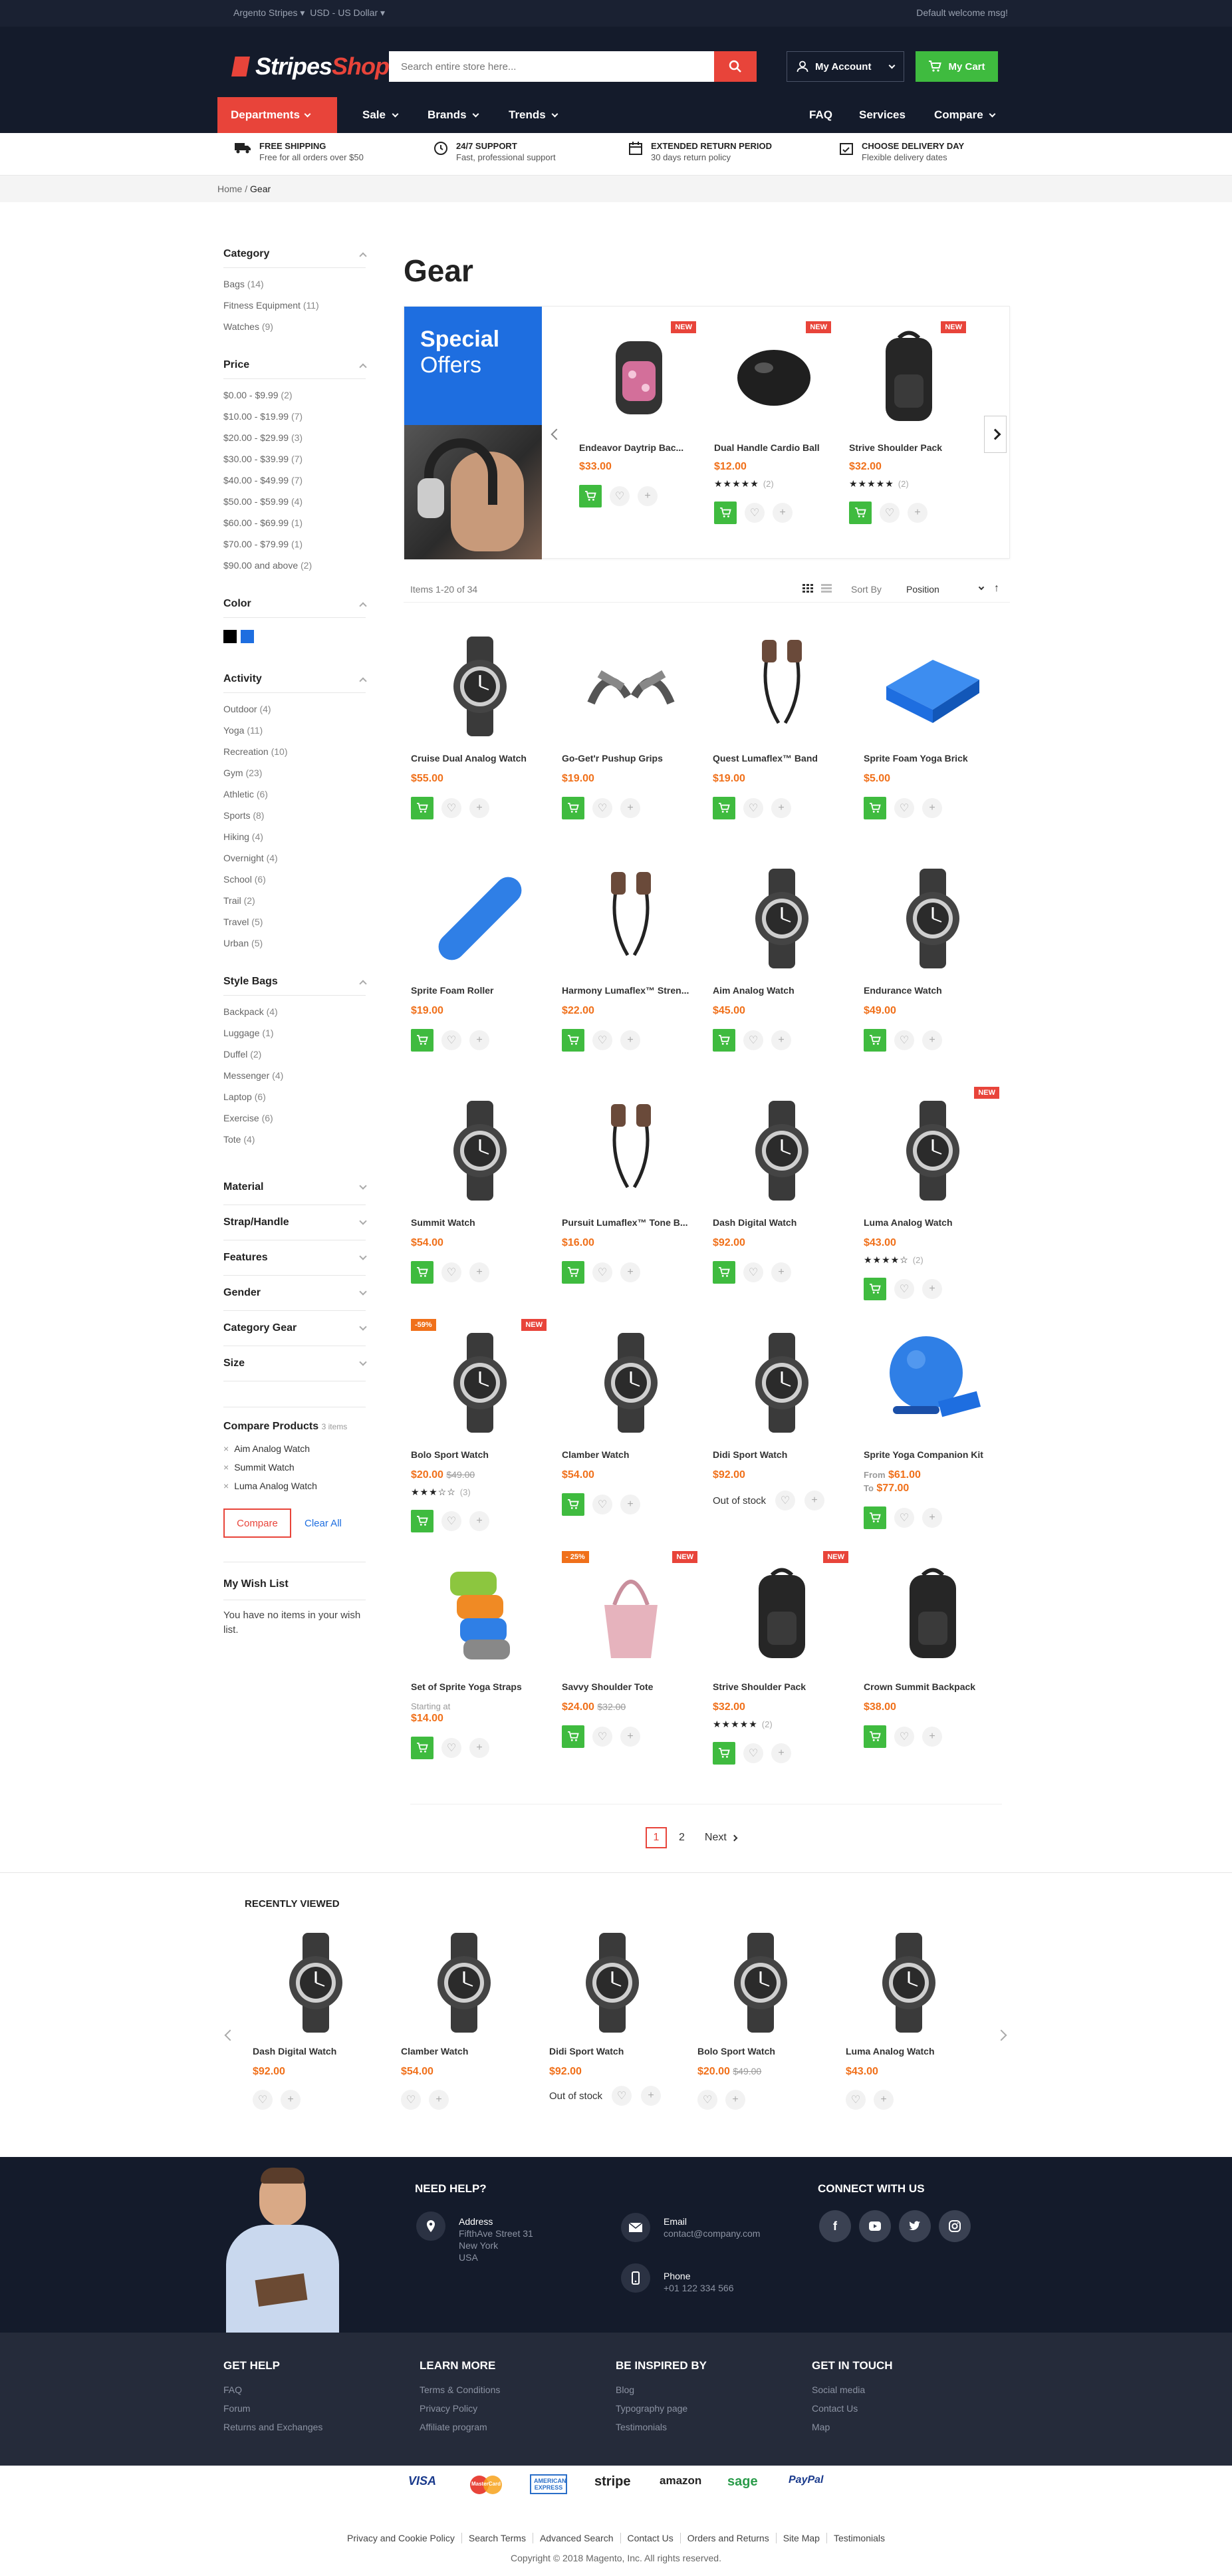  Describe the element at coordinates (909, 422) in the screenshot. I see `special-offer-item: NEW Strive Shoulder Pack $32.00 ★★★★★ (2) ♡ +` at that location.